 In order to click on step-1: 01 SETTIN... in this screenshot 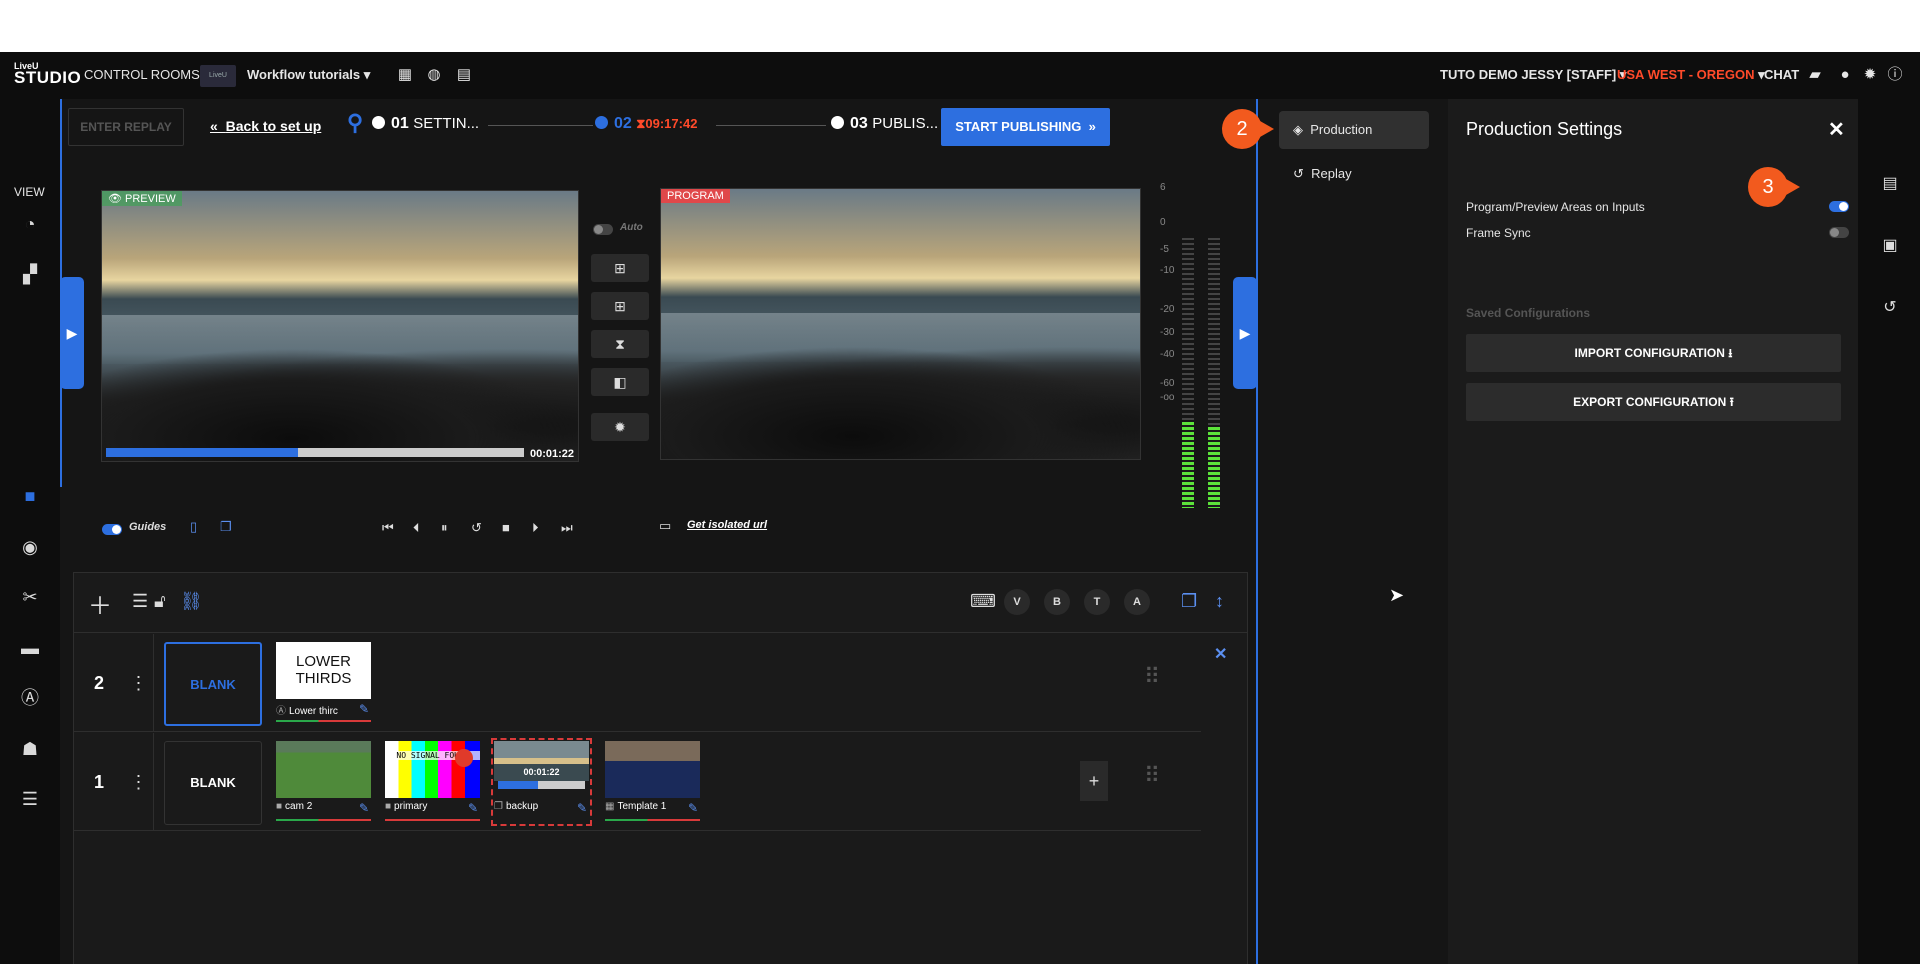, I will do `click(425, 124)`.